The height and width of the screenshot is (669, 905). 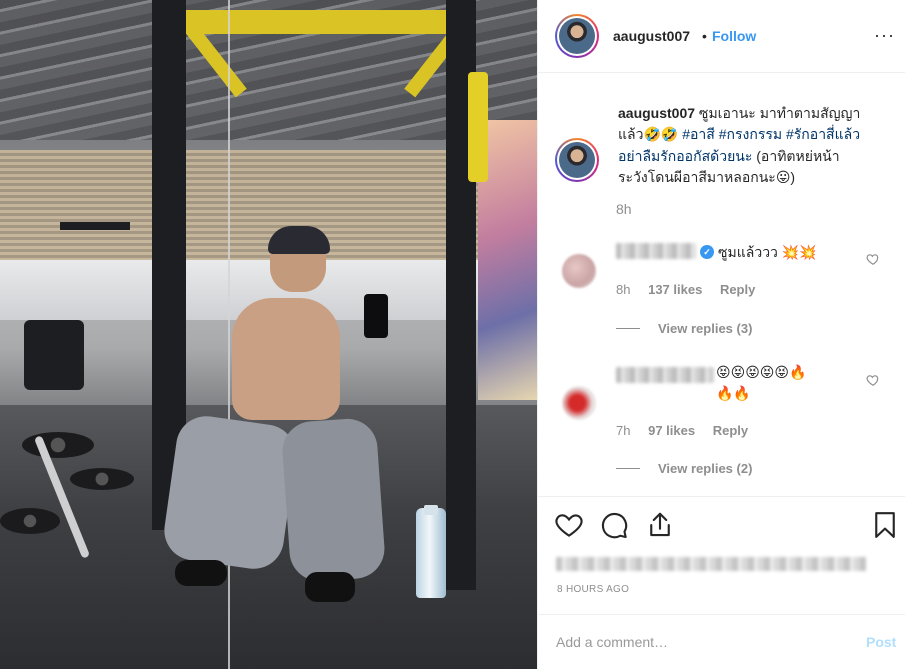 I want to click on posted-time: 8 HOURS AGO, so click(x=593, y=589).